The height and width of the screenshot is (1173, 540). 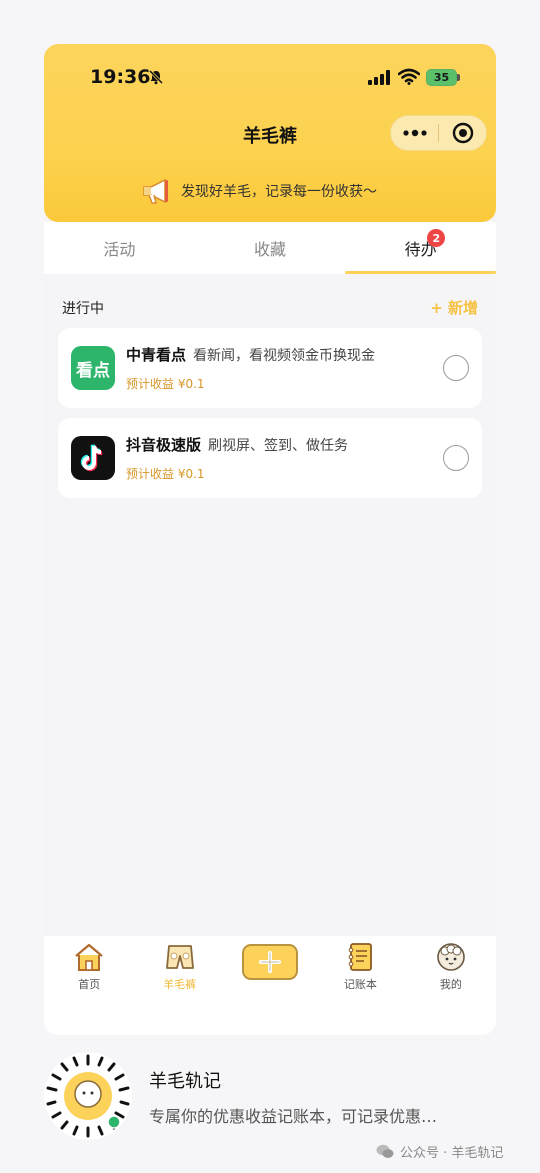 I want to click on bell-muted-icon, so click(x=156, y=77).